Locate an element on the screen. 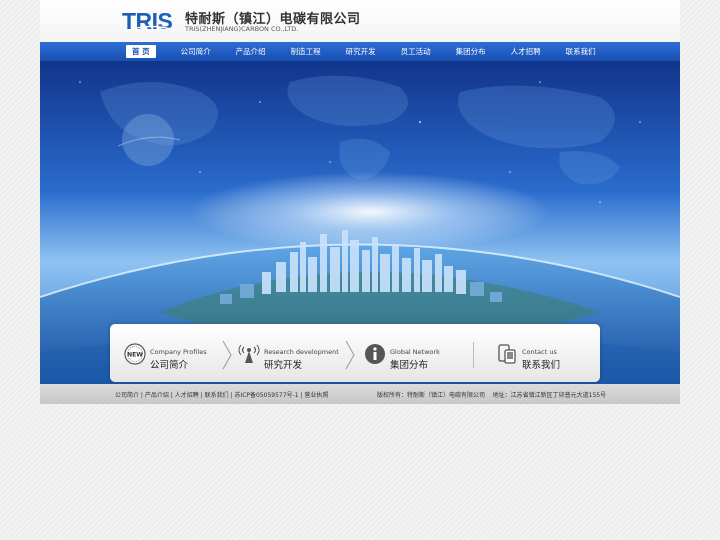  footer-link-careers: 人才招聘 is located at coordinates (187, 395).